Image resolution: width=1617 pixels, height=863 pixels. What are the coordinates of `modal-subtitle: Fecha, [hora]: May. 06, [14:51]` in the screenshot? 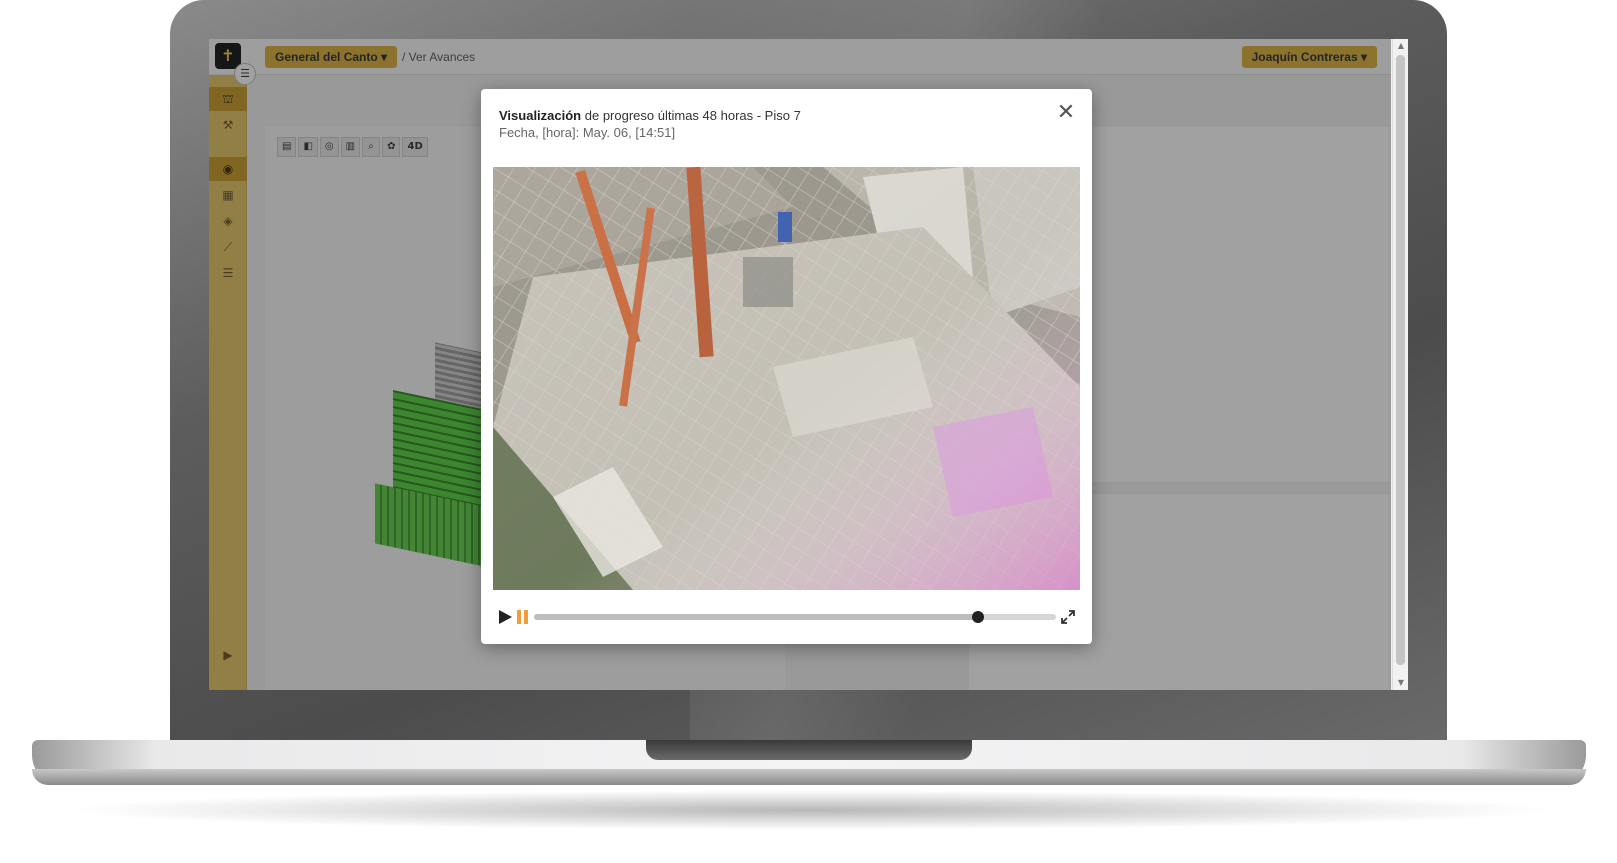 It's located at (587, 132).